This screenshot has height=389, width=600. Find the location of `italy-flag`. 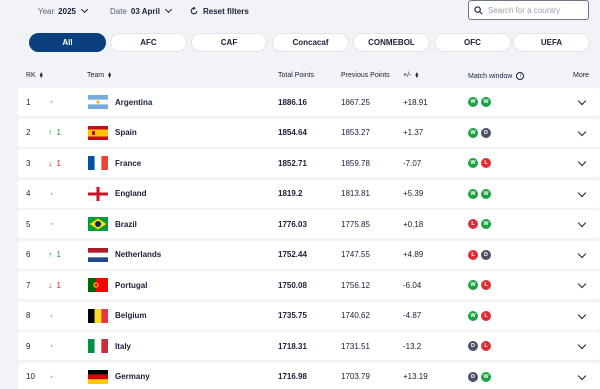

italy-flag is located at coordinates (98, 346).